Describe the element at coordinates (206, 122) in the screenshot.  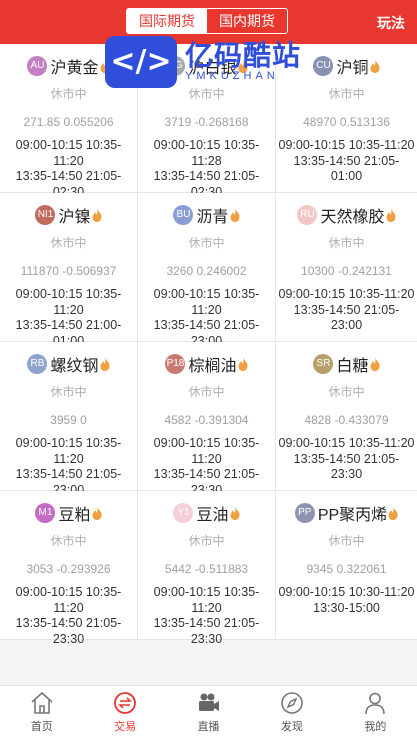
I see `price-change: 3719 -0.268168` at that location.